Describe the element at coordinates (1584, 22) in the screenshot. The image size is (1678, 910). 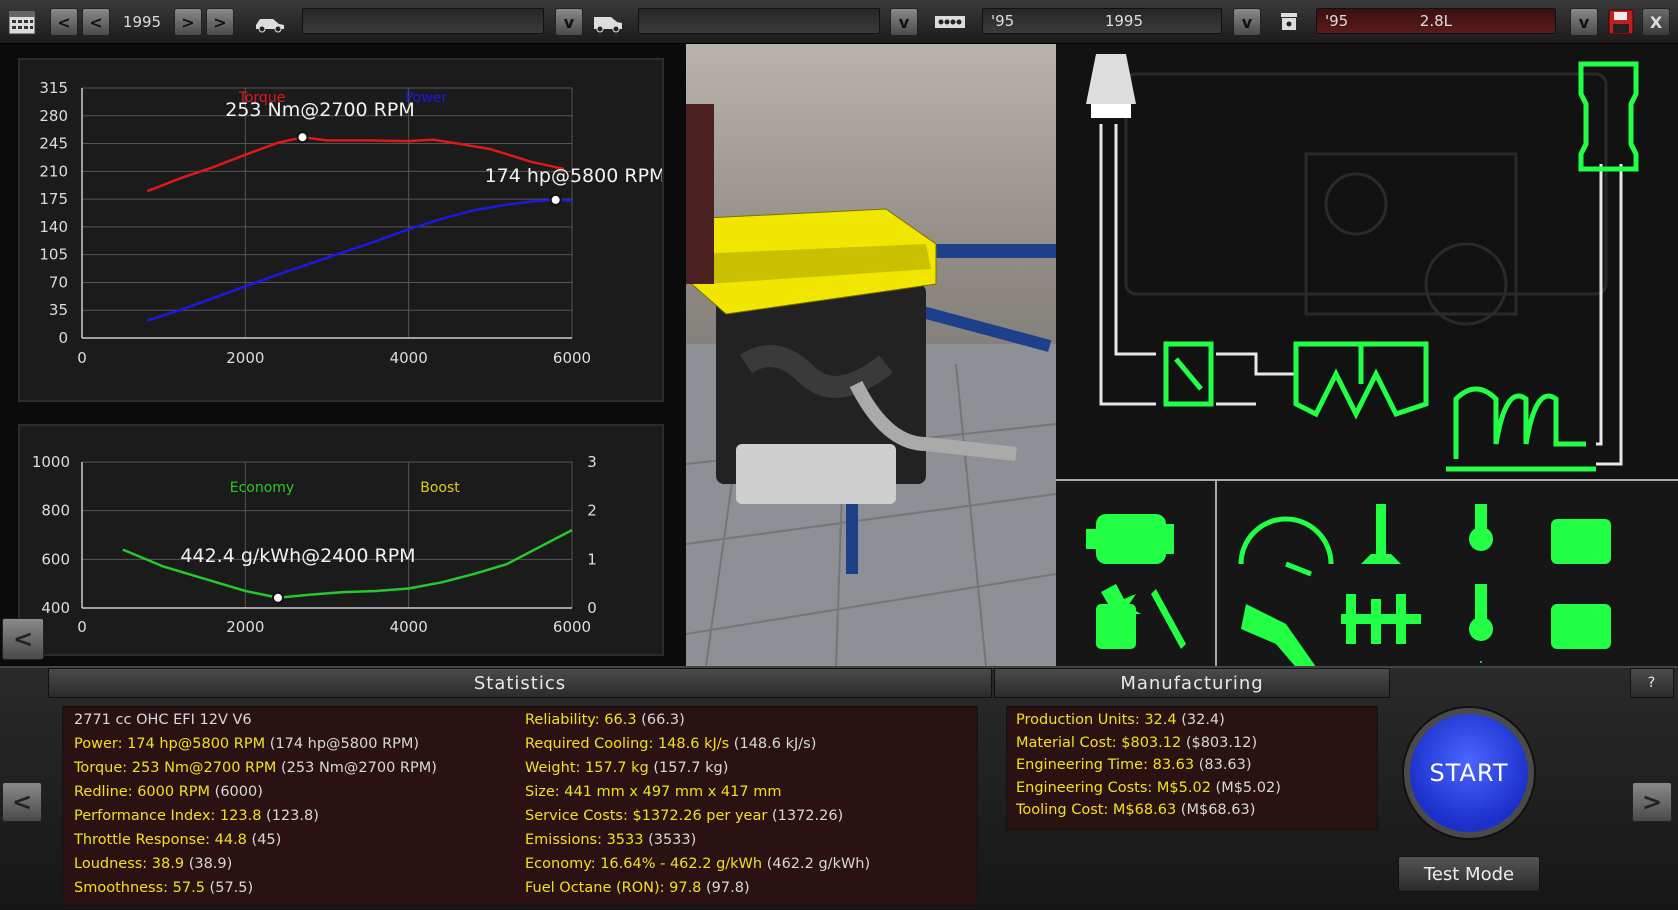
I see `variant-dropdown-button: v` at that location.